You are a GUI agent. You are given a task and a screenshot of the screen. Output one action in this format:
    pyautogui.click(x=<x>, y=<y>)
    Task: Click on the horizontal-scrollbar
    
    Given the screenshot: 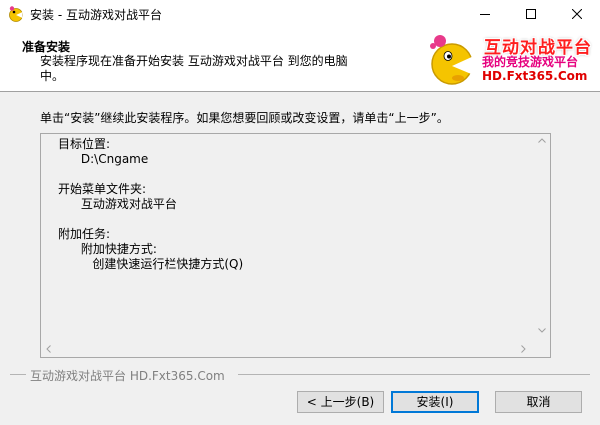 What is the action you would take?
    pyautogui.click(x=287, y=348)
    